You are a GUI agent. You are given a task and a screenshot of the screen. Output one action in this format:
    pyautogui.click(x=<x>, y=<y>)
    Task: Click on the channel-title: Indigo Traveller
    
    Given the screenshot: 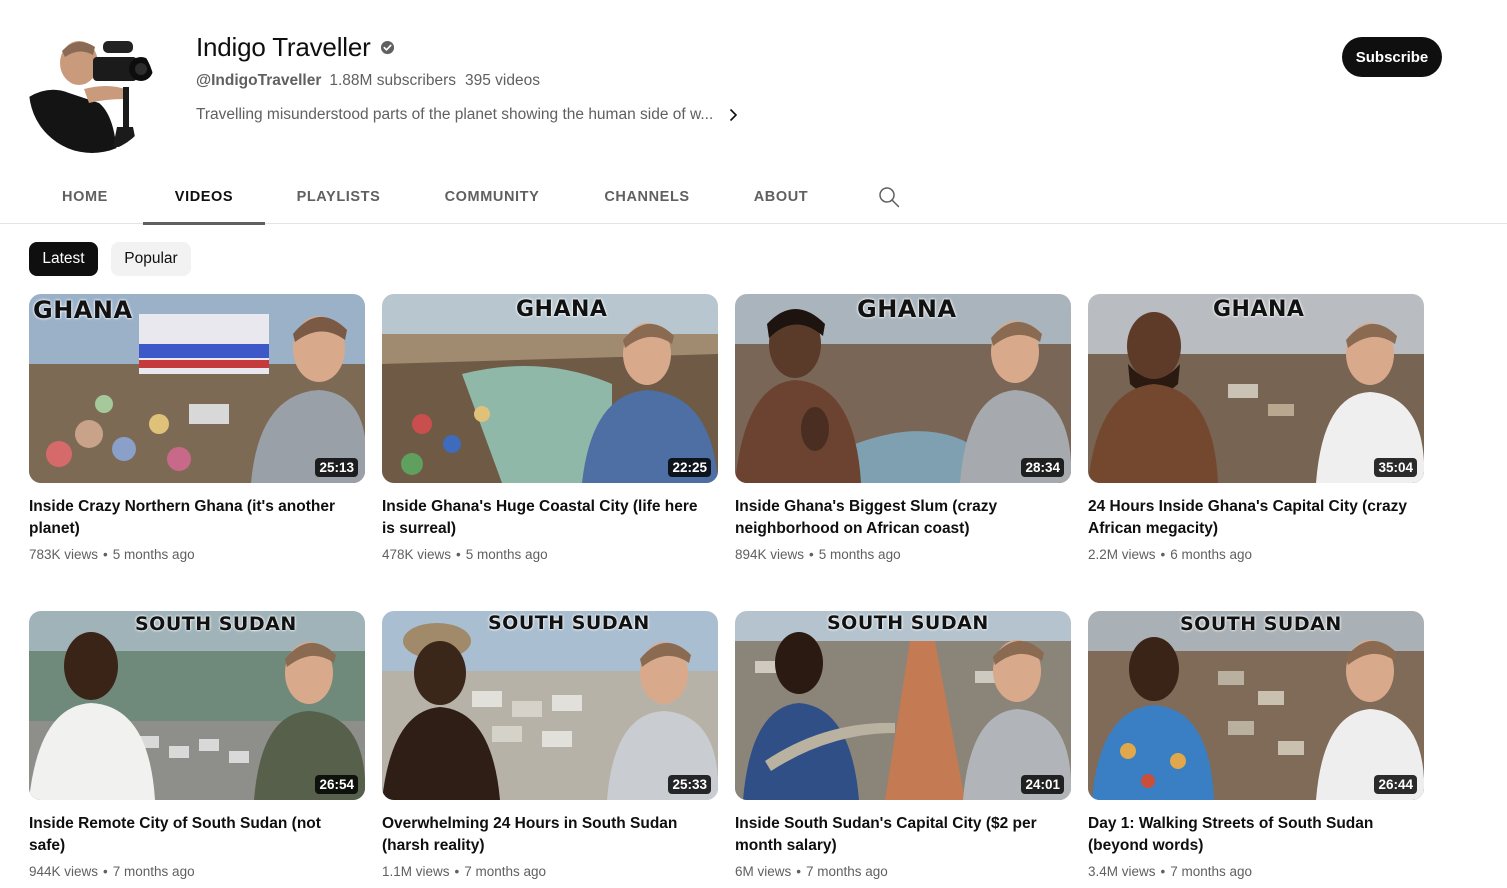 What is the action you would take?
    pyautogui.click(x=295, y=47)
    